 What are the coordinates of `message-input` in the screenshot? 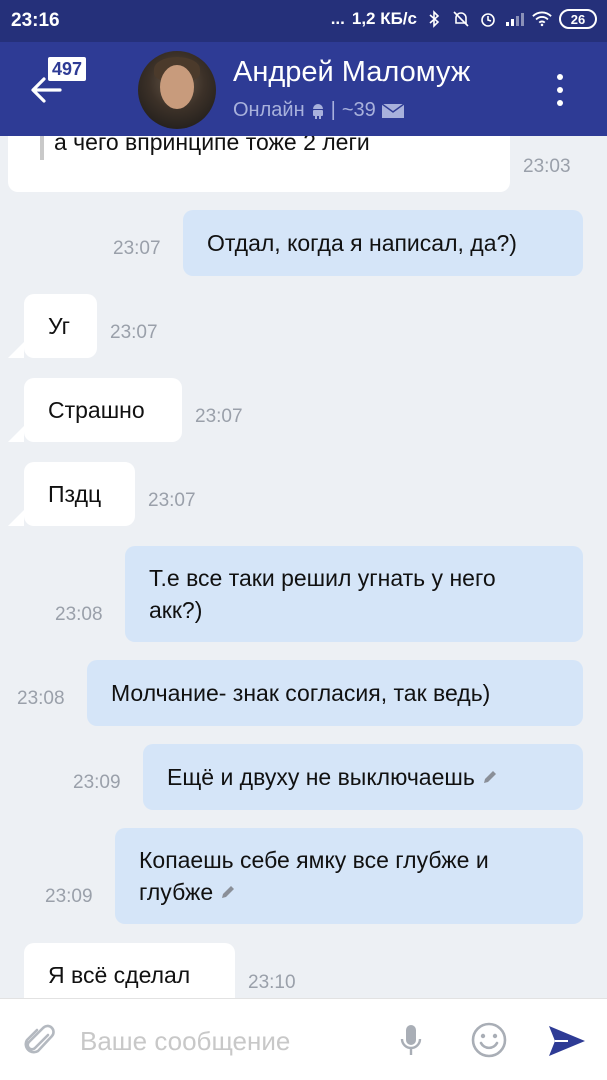 It's located at (230, 1041).